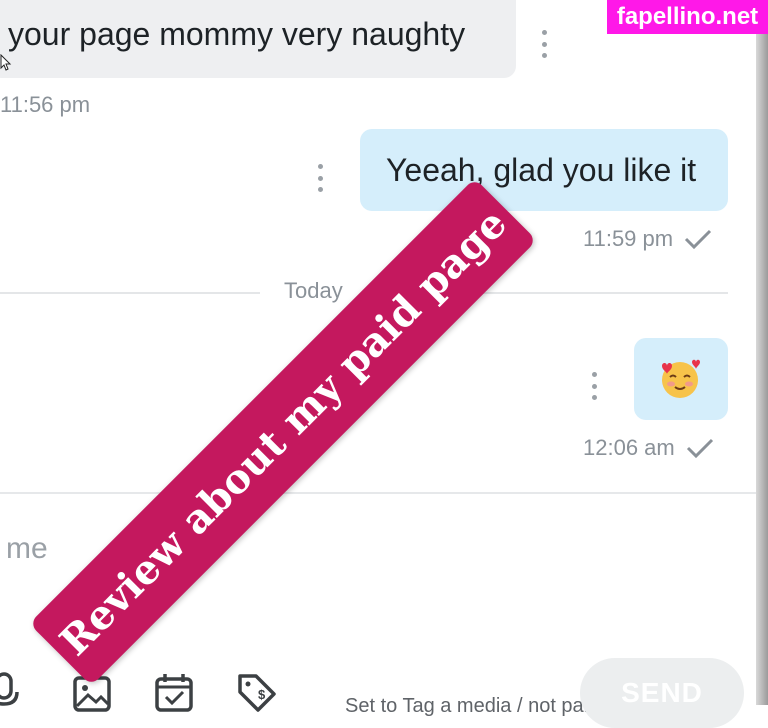  Describe the element at coordinates (27, 549) in the screenshot. I see `message-input: me` at that location.